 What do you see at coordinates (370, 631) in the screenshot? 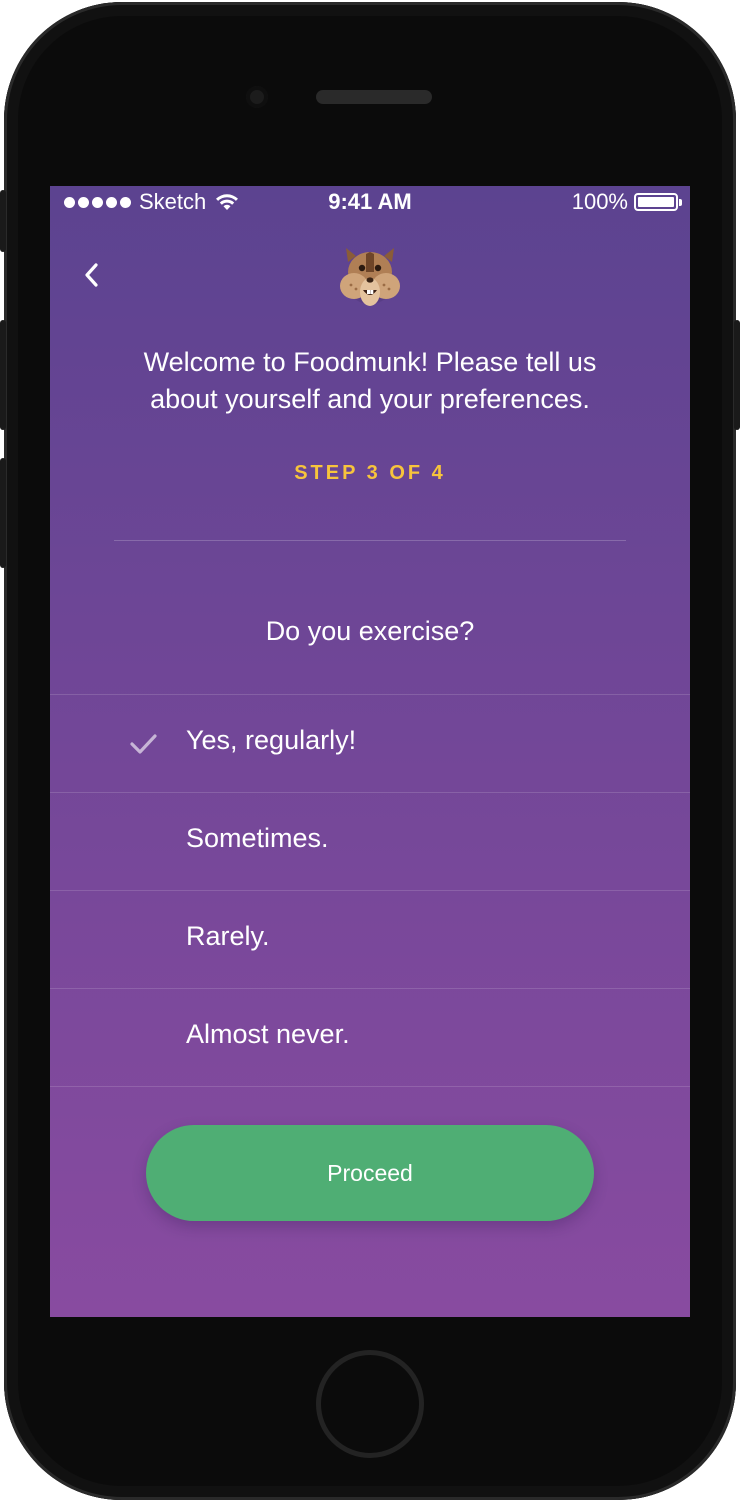
I see `question-text: Do you exercise?` at bounding box center [370, 631].